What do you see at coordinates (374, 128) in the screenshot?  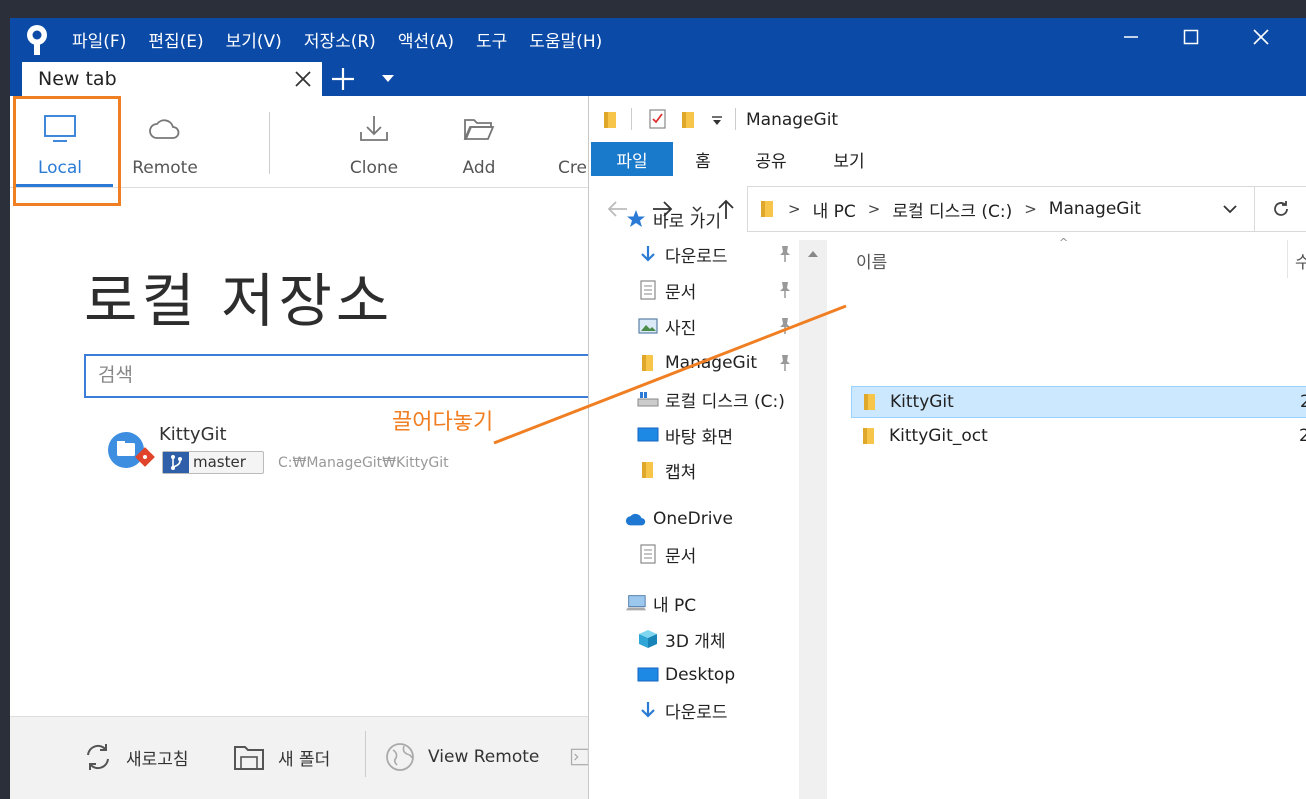 I see `download-icon` at bounding box center [374, 128].